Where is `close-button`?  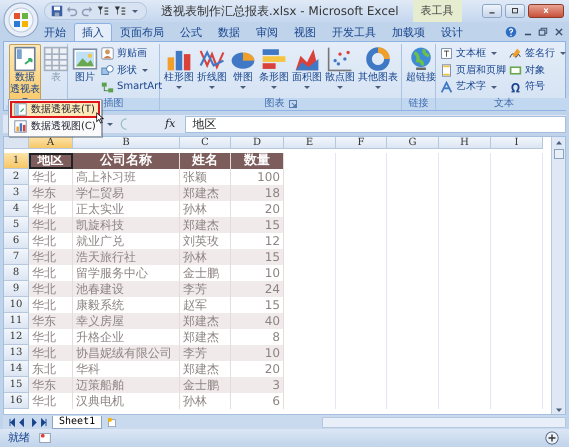 close-button is located at coordinates (546, 11).